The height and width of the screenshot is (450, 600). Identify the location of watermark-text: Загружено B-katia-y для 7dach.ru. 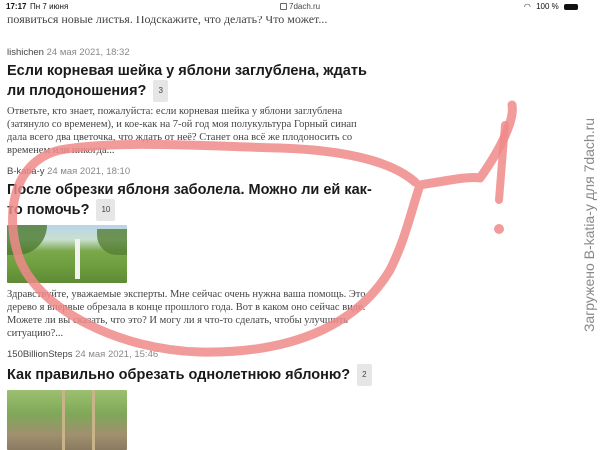
(589, 225).